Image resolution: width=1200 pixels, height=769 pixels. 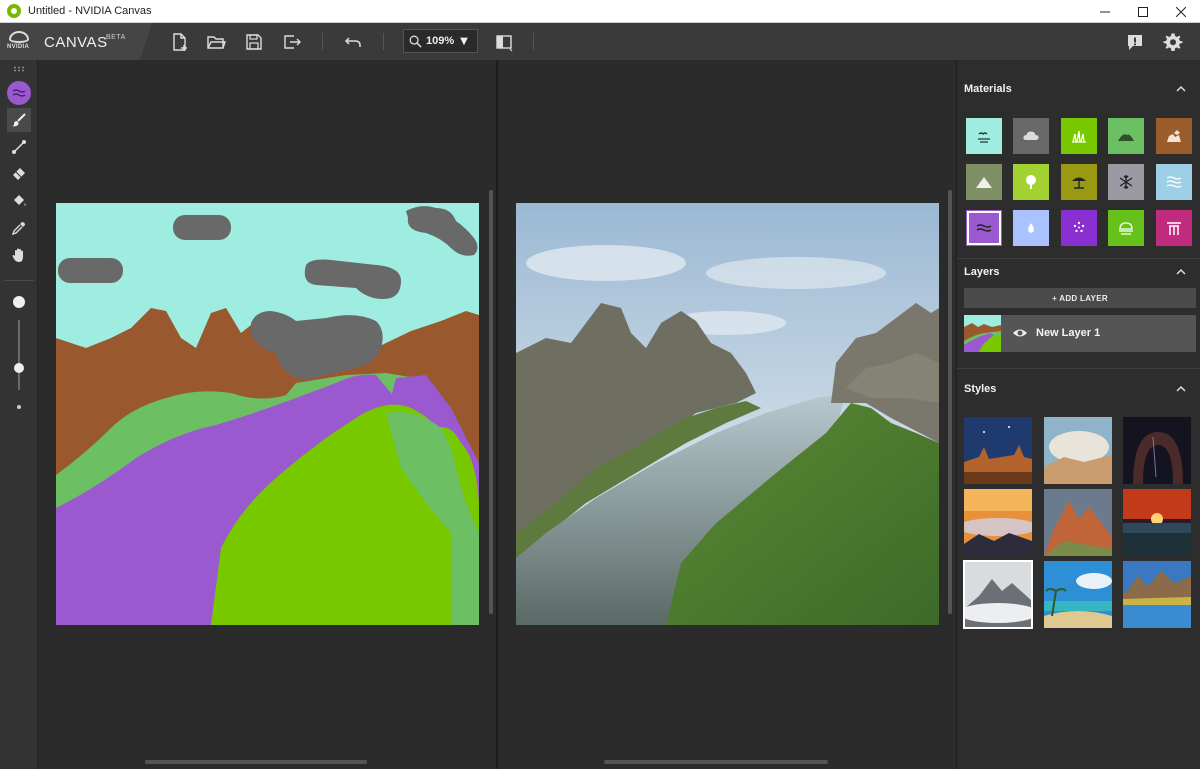 I want to click on material-sea, so click(x=1174, y=182).